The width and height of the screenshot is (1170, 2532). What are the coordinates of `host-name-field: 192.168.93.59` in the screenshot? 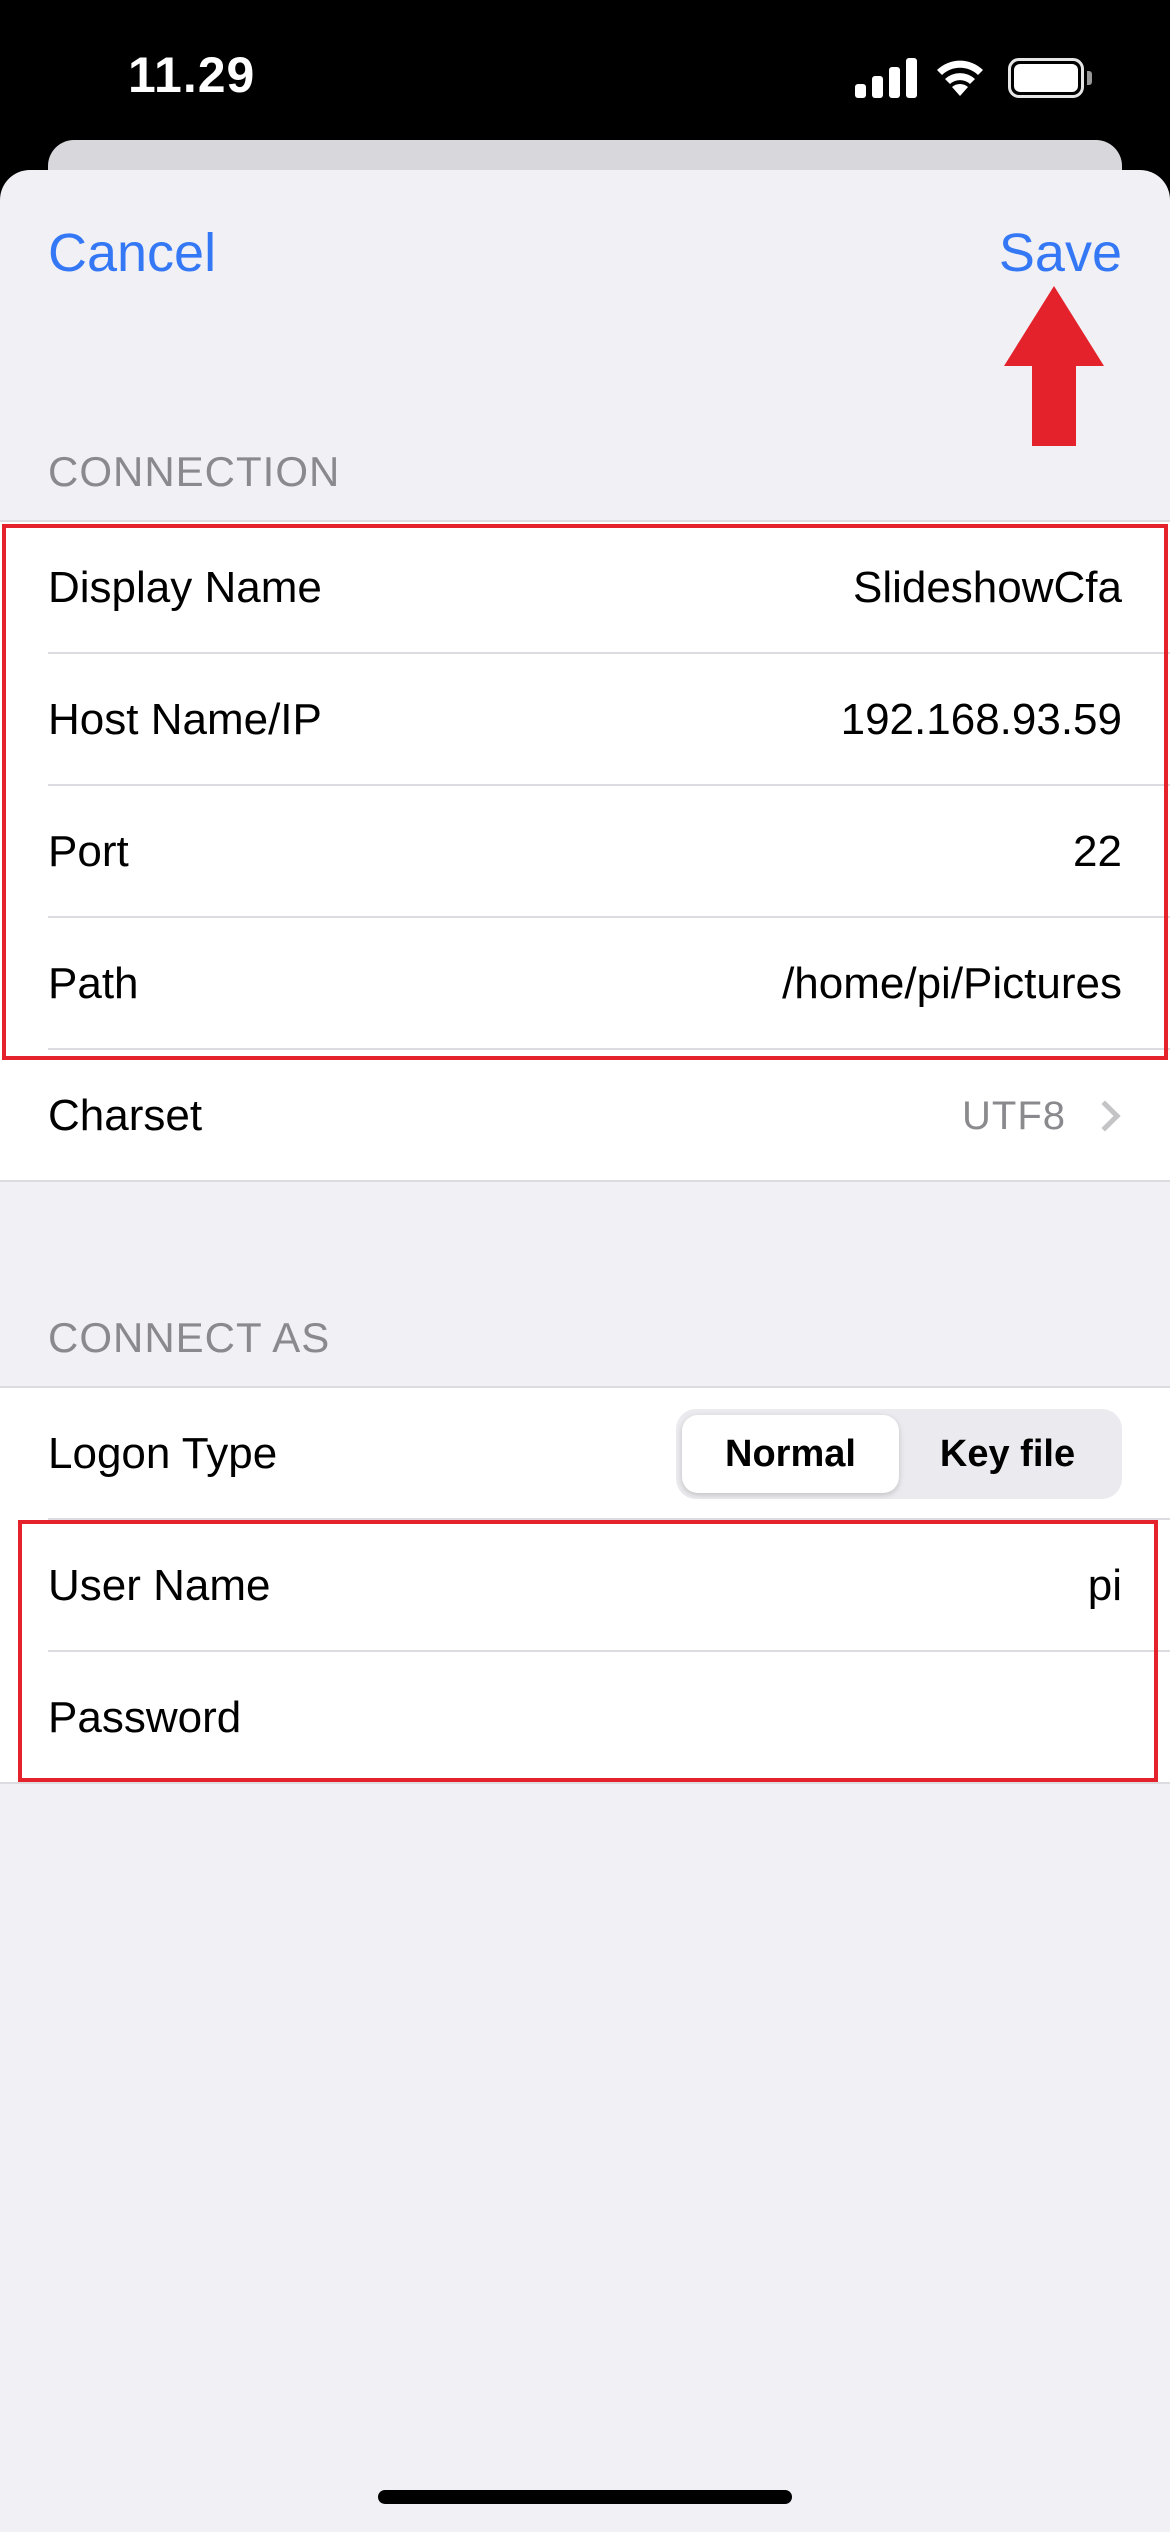 It's located at (981, 720).